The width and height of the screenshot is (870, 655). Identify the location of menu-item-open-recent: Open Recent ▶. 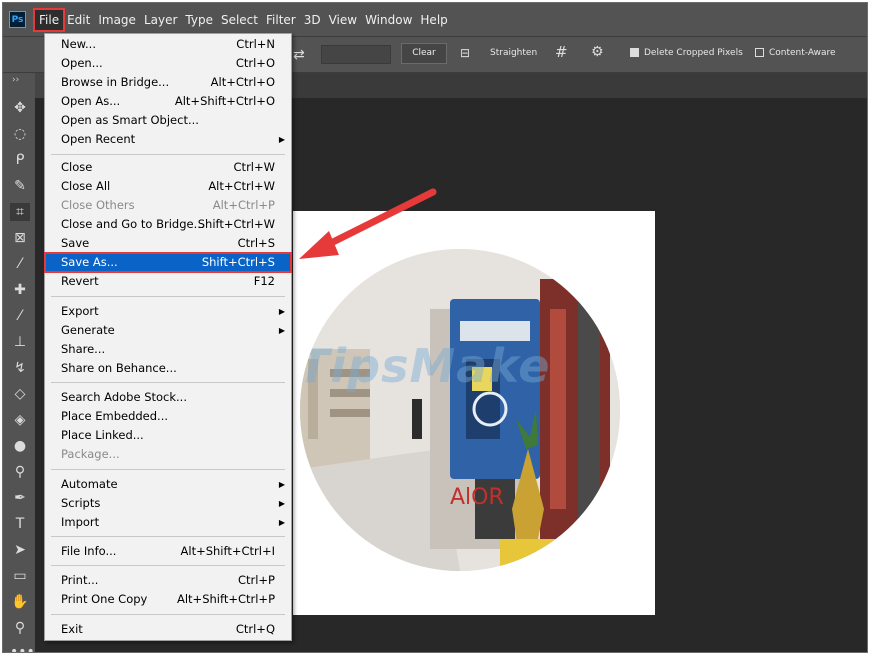
(168, 139).